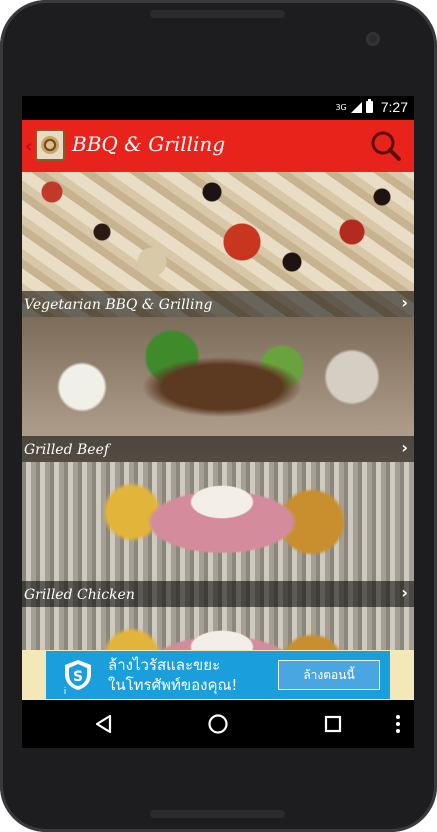  I want to click on battery-icon, so click(369, 106).